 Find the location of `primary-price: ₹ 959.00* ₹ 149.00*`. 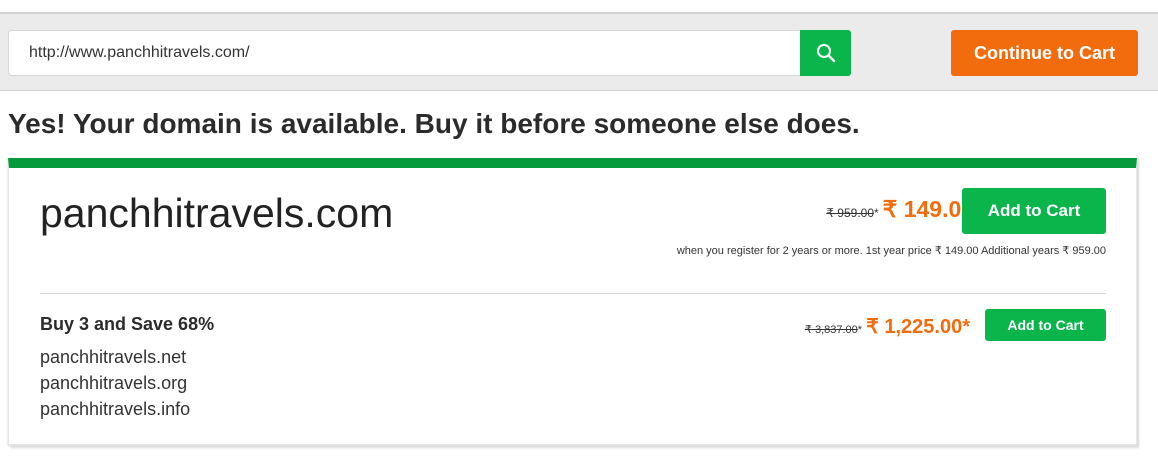

primary-price: ₹ 959.00* ₹ 149.00* is located at coordinates (904, 209).